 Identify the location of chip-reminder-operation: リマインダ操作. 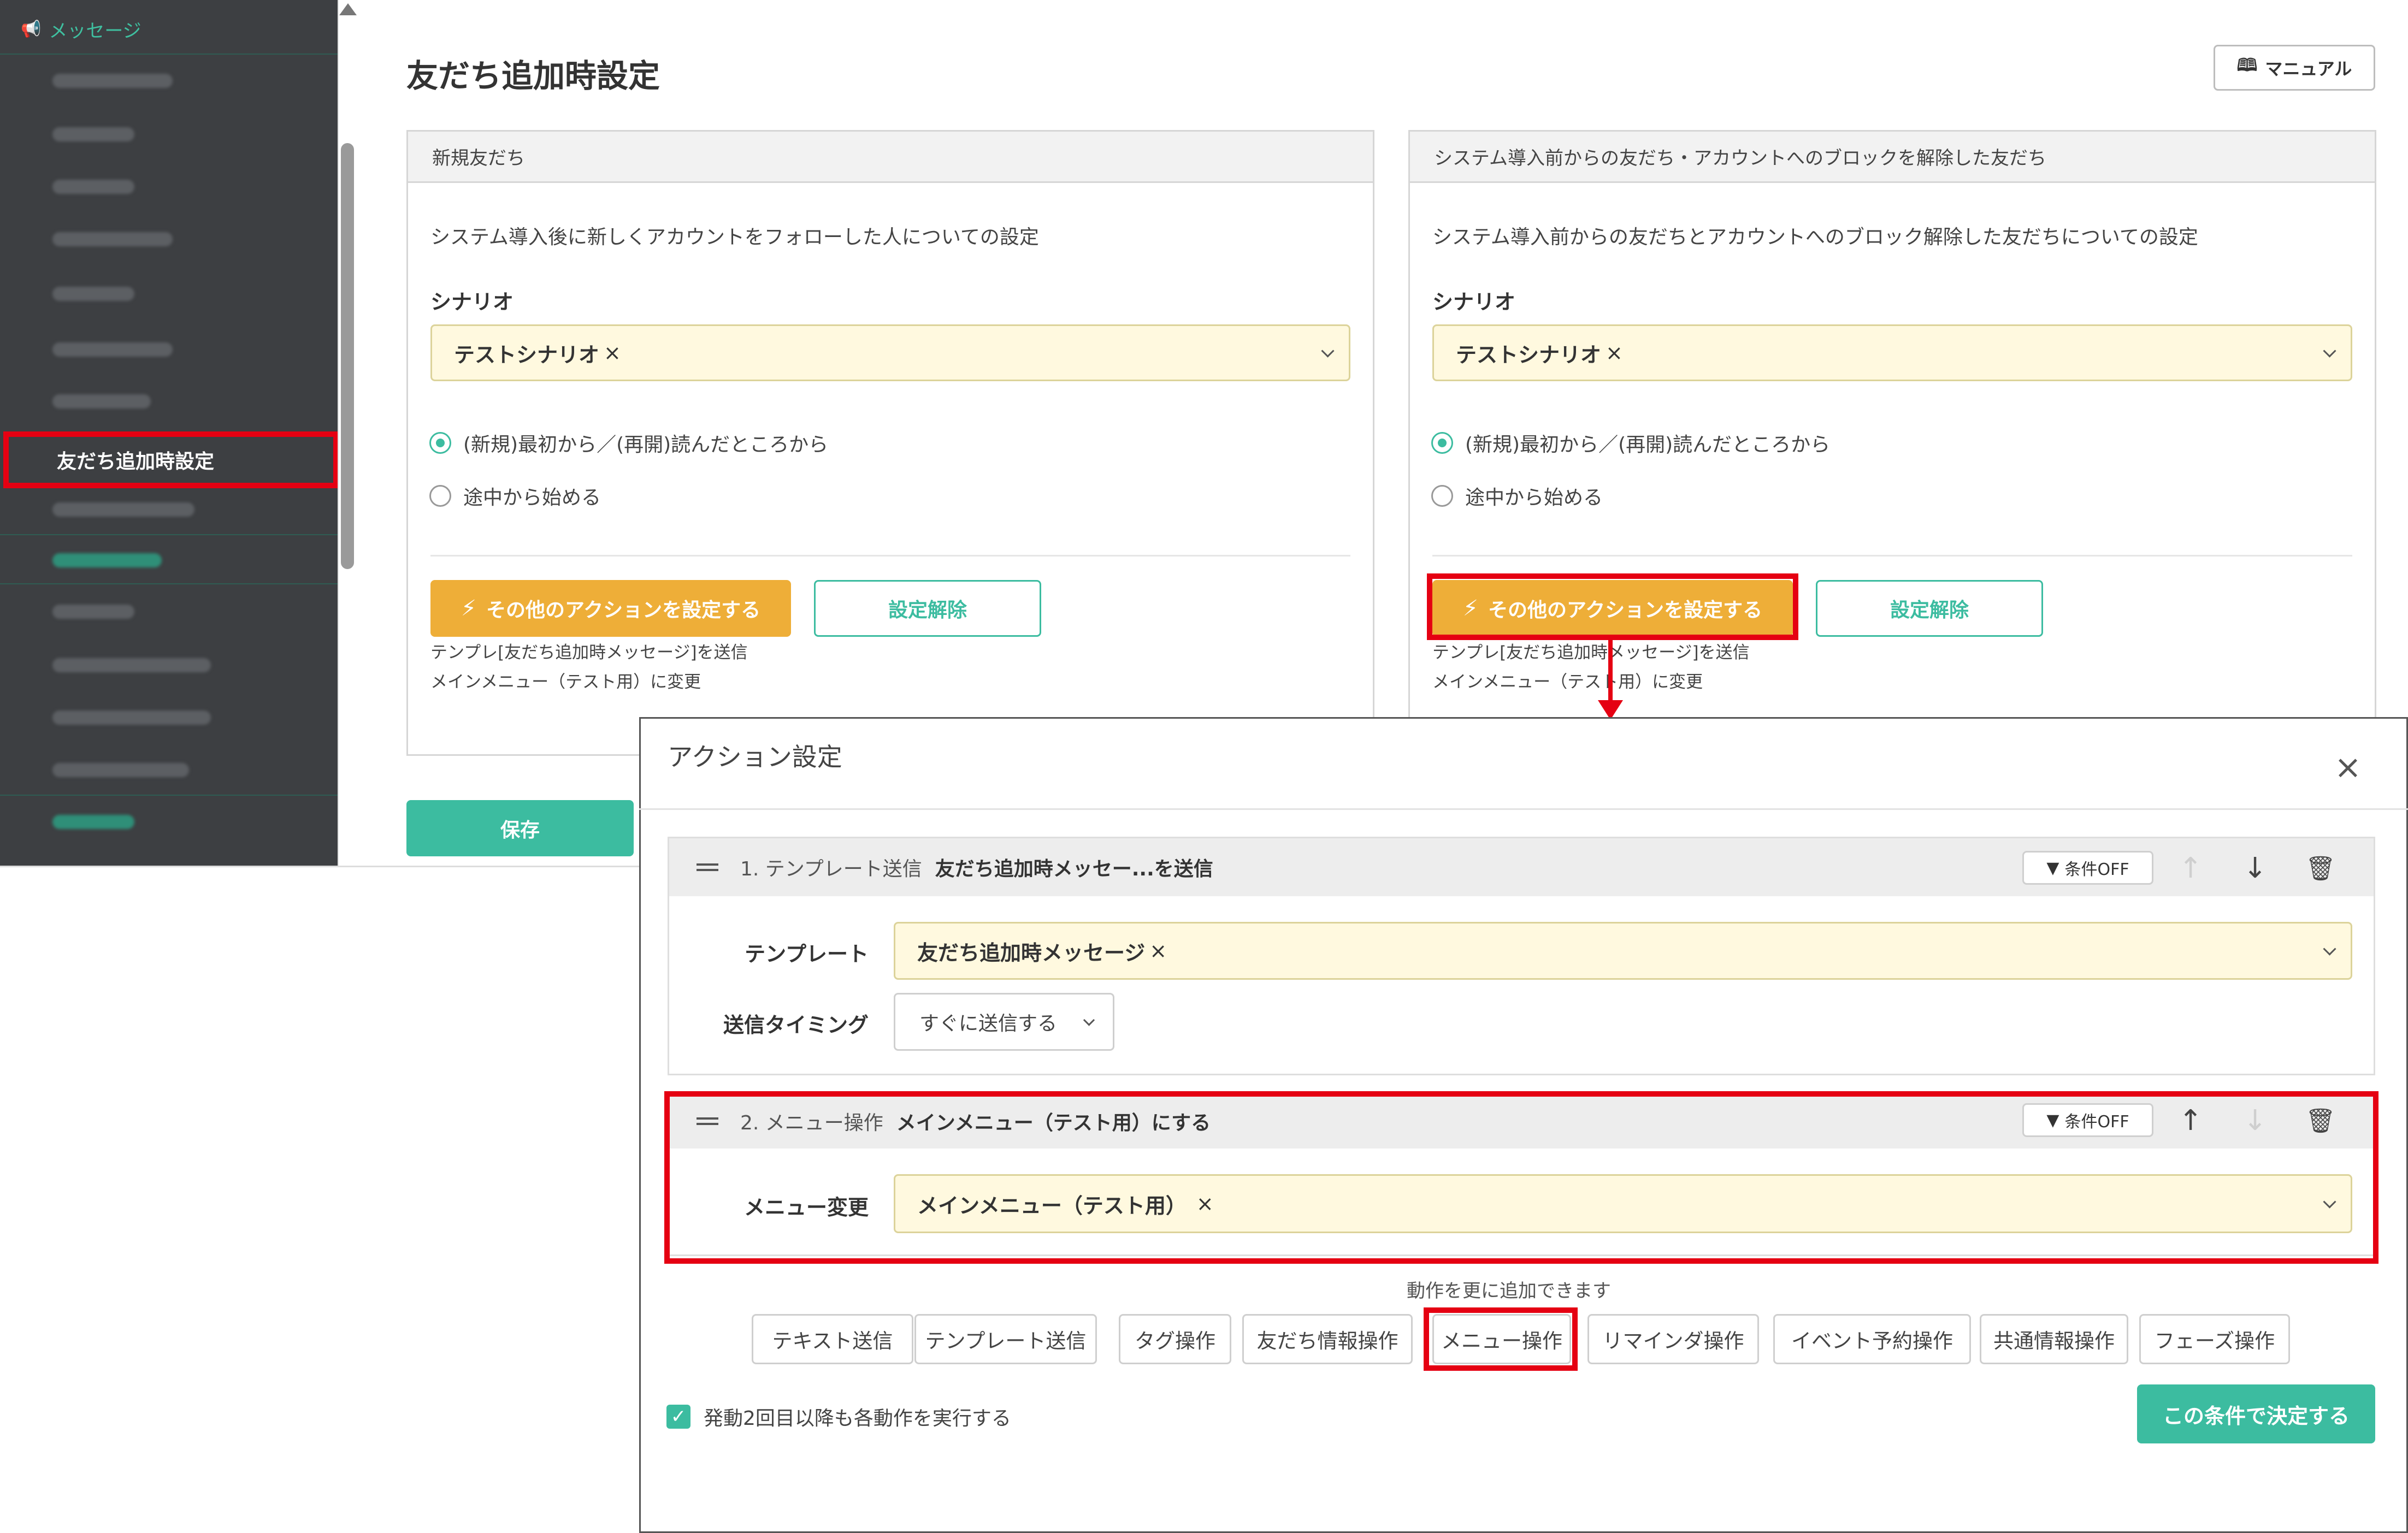
(1673, 1339).